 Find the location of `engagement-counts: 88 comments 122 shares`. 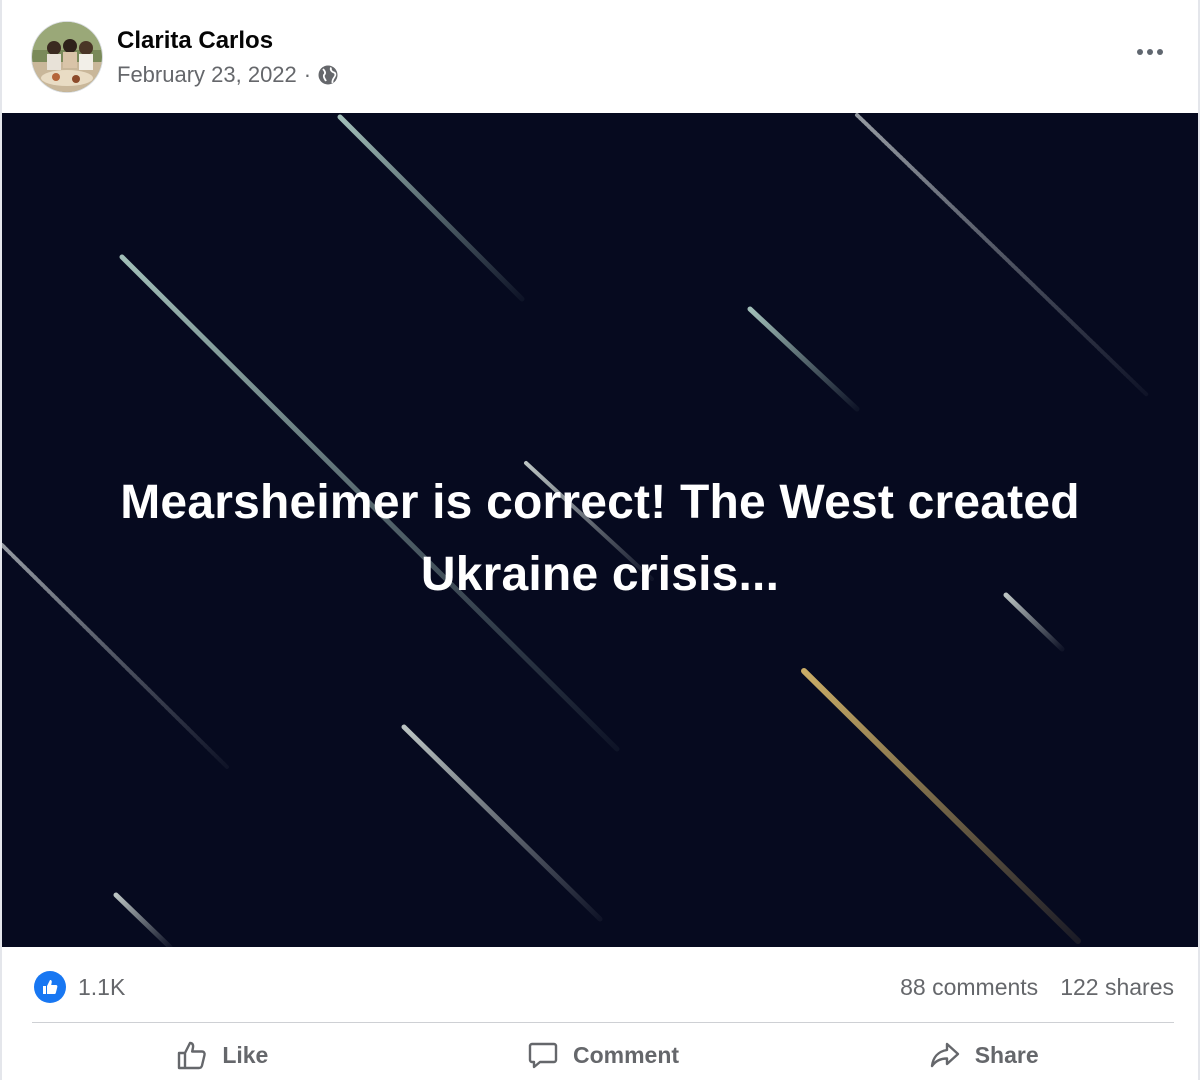

engagement-counts: 88 comments 122 shares is located at coordinates (1037, 987).